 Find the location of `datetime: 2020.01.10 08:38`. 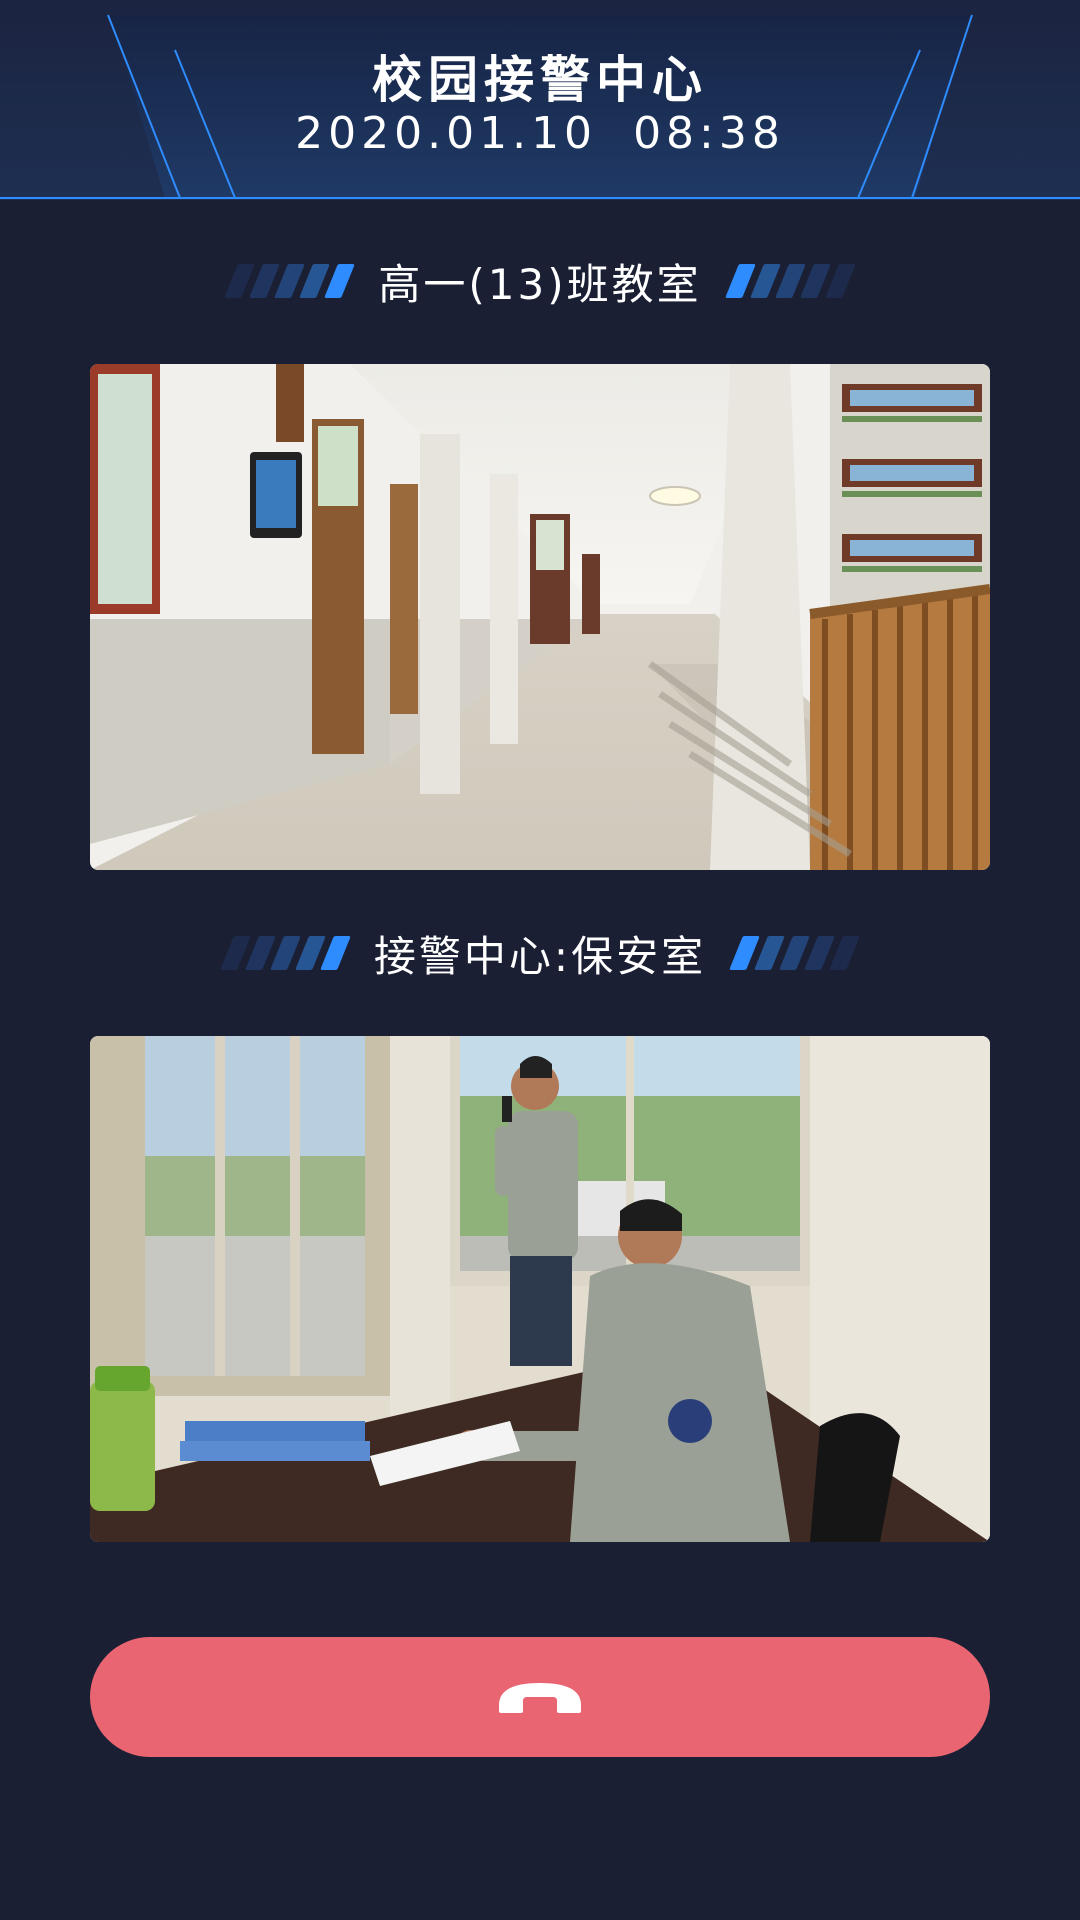

datetime: 2020.01.10 08:38 is located at coordinates (540, 133).